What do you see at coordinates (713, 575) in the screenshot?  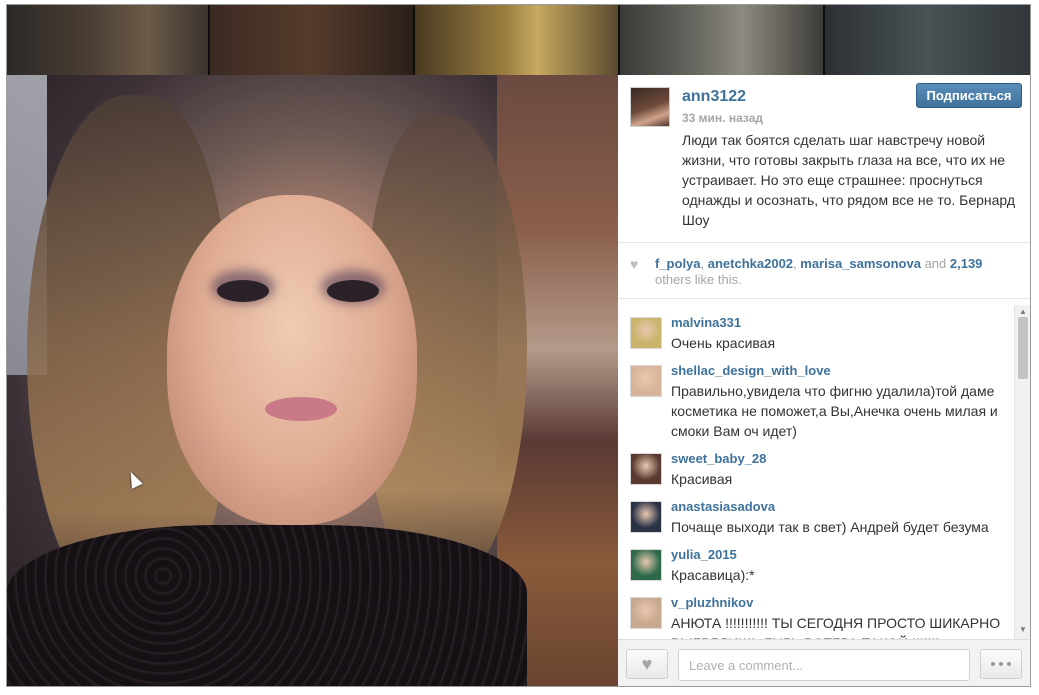 I see `comment-text: Красавица):*` at bounding box center [713, 575].